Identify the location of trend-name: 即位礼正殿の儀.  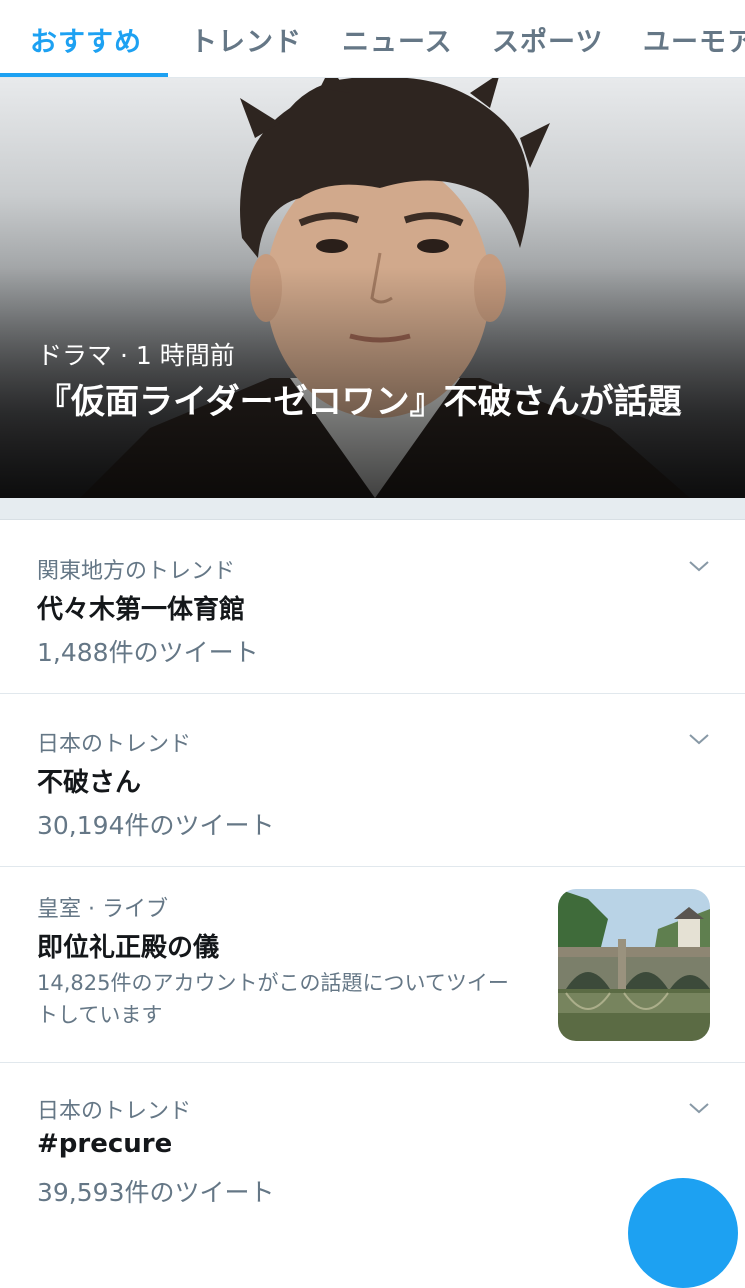
(128, 948).